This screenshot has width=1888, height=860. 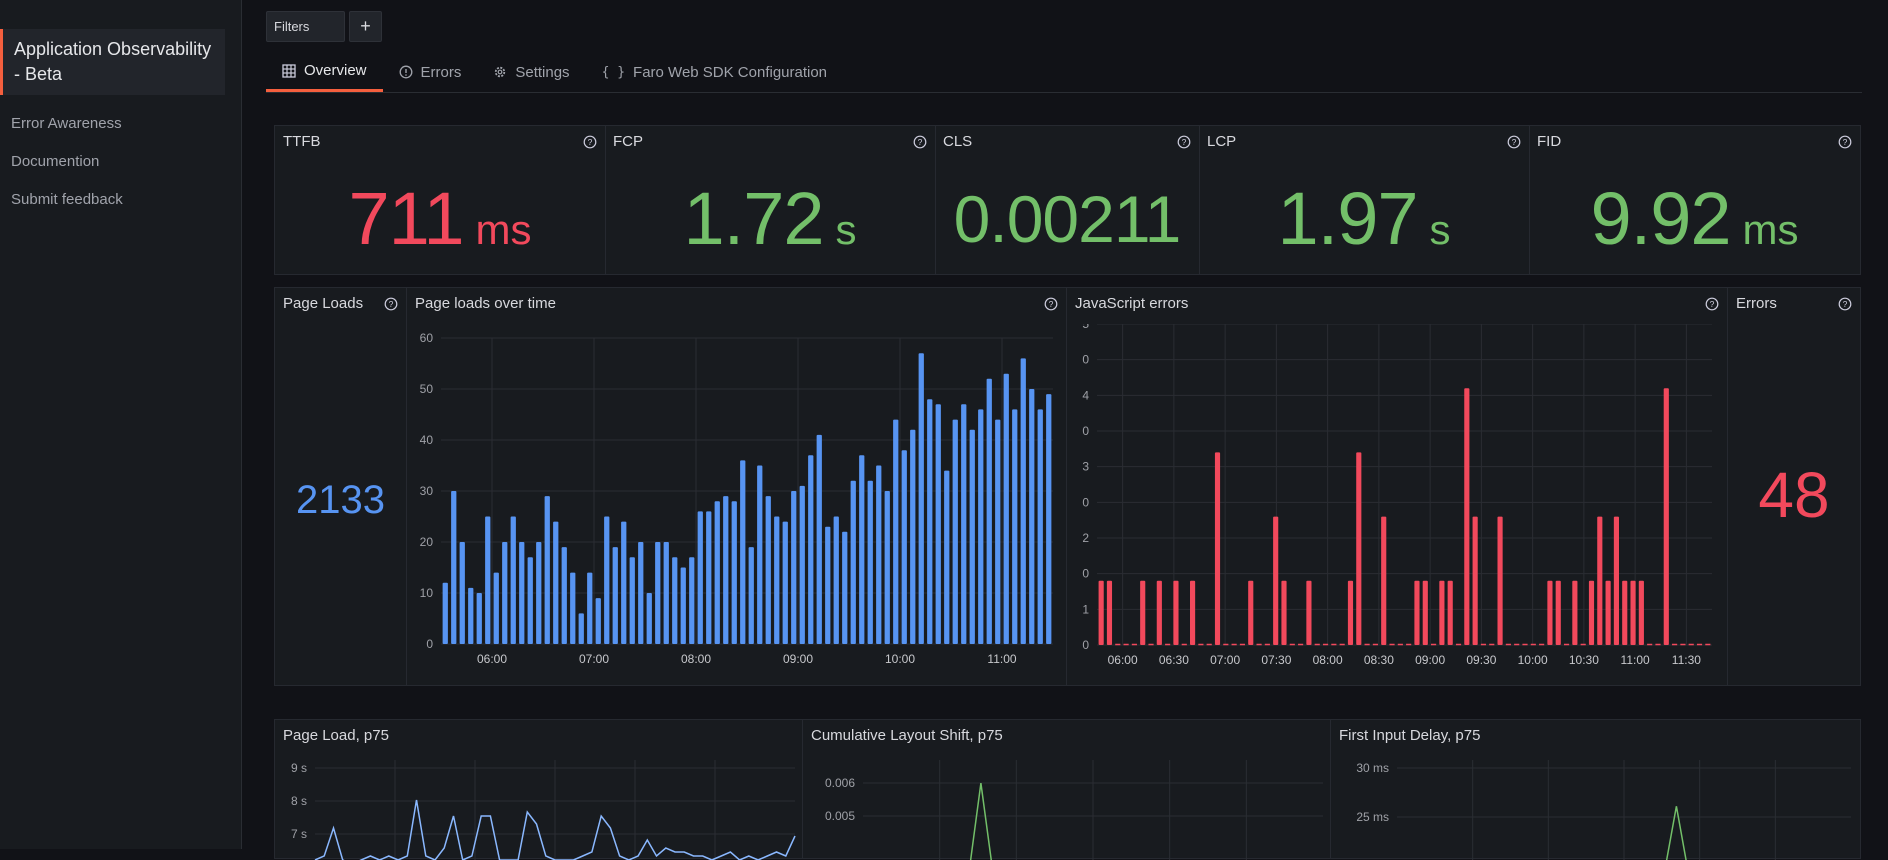 I want to click on add-filter-button: +, so click(x=365, y=26).